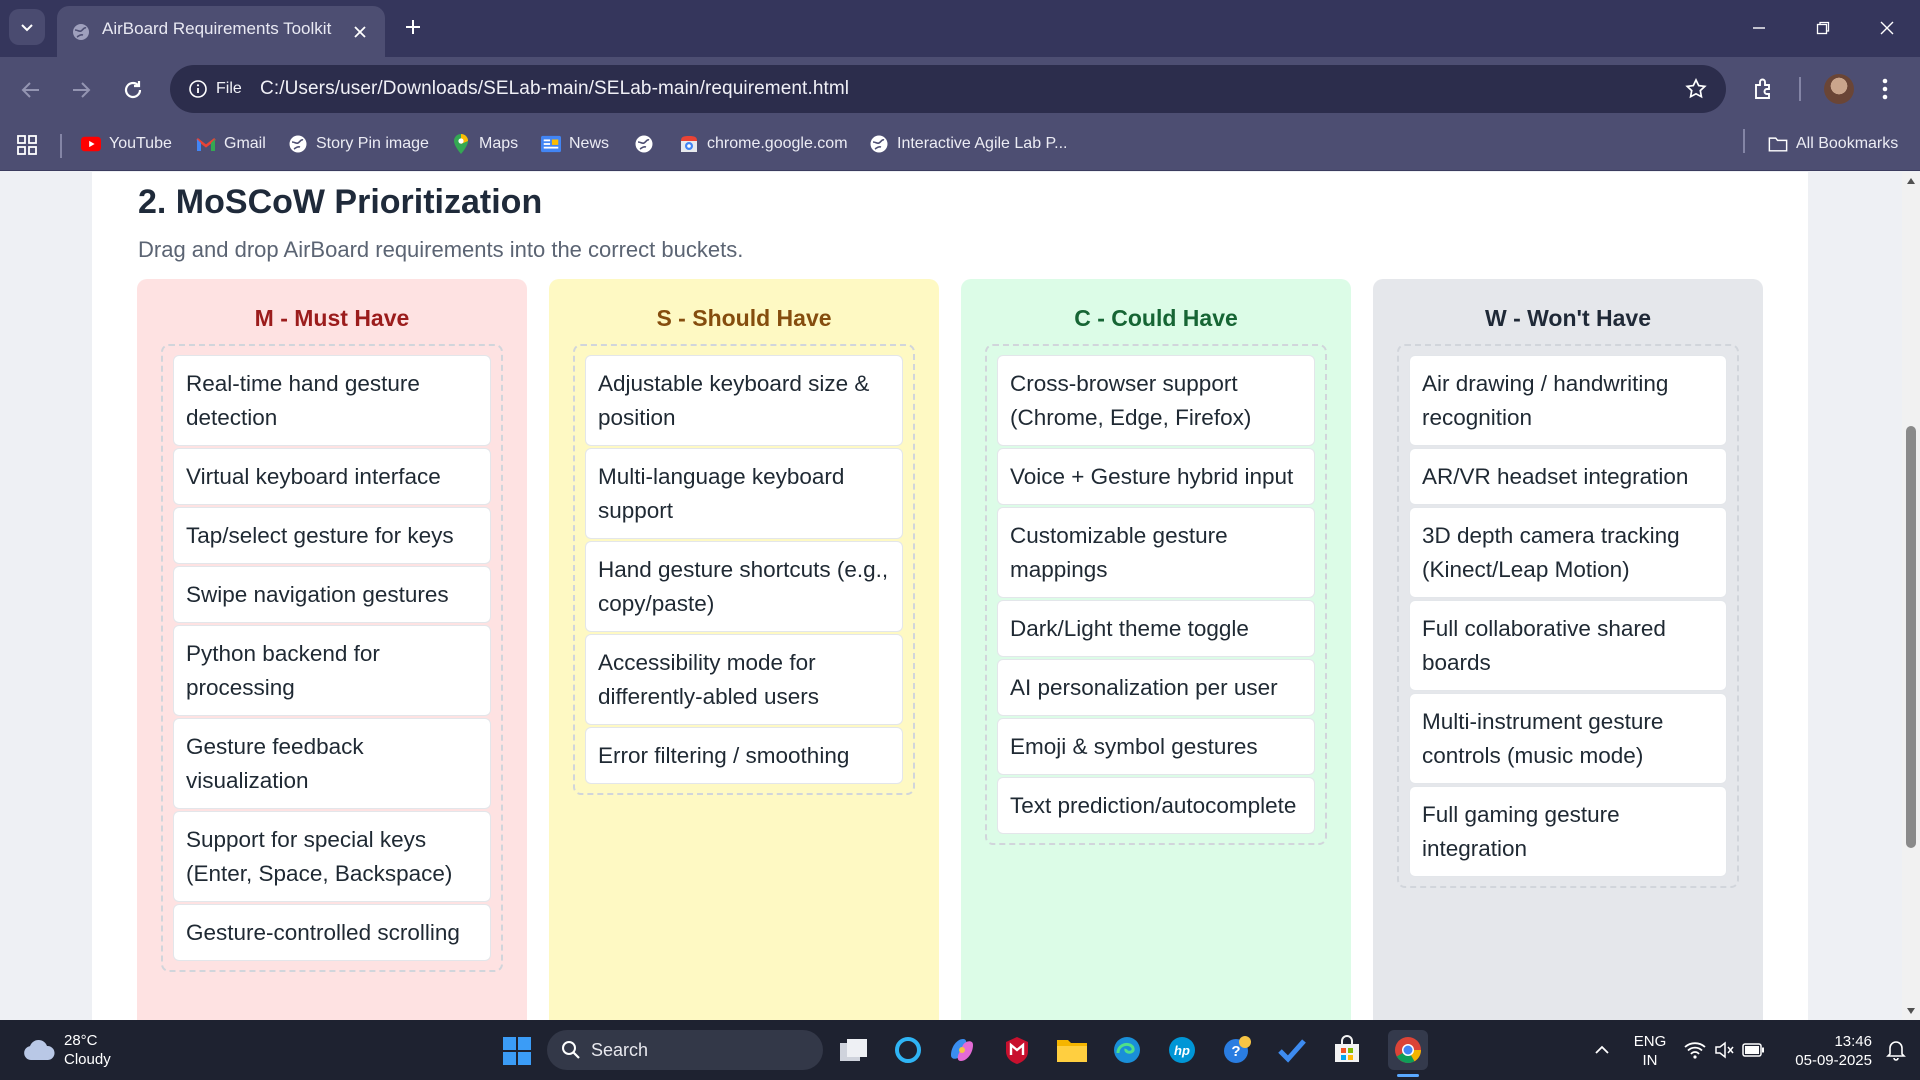 The image size is (1920, 1080). I want to click on requirement-card: Text prediction/autocomplete, so click(1156, 805).